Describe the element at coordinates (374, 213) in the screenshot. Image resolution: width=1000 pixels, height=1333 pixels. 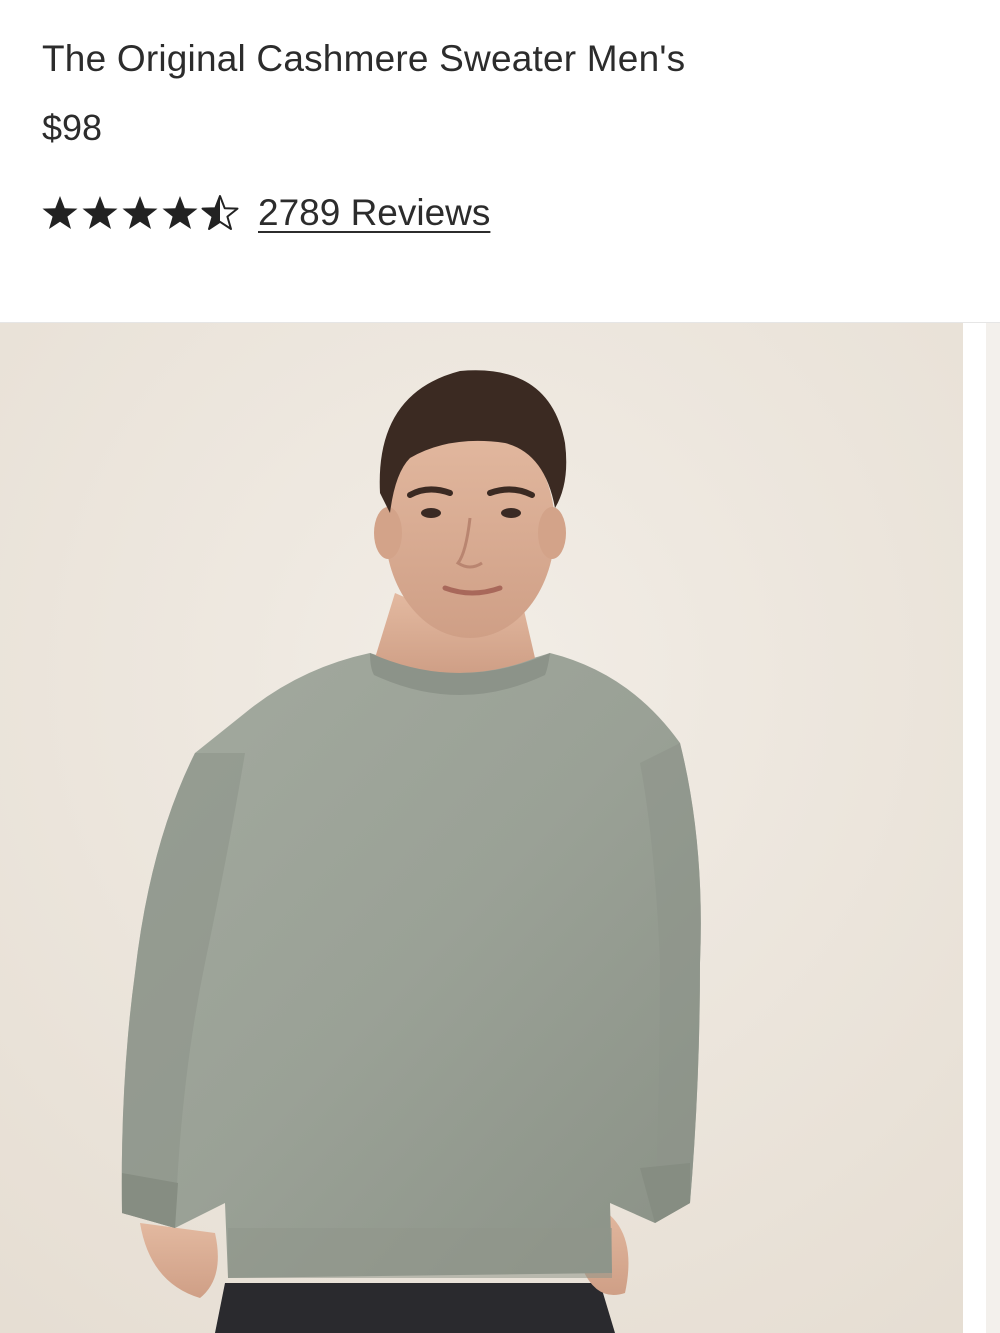
I see `reviews-link: 2789 Reviews` at that location.